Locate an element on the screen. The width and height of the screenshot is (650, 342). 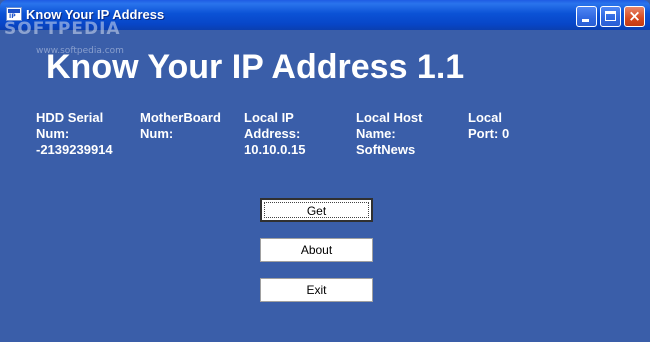
exit-button-label: Exit is located at coordinates (316, 290).